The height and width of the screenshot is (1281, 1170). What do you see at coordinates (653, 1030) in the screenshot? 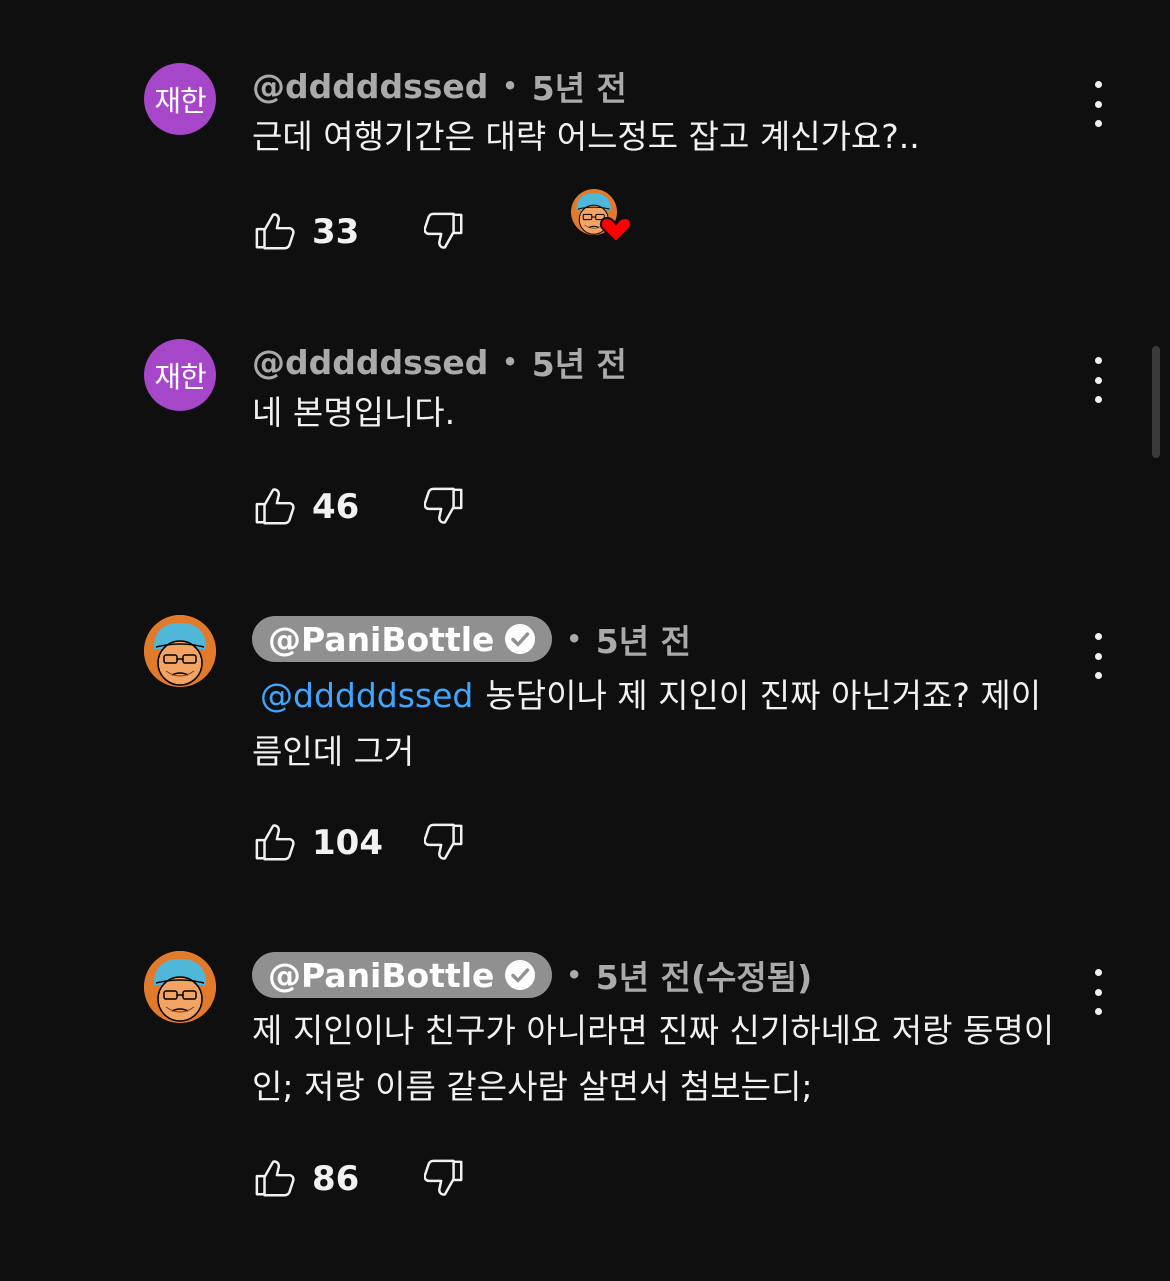
I see `comment-text-line1: 제 지인이나 친구가 아니라면 진짜 신기하네요 저랑 동명이` at bounding box center [653, 1030].